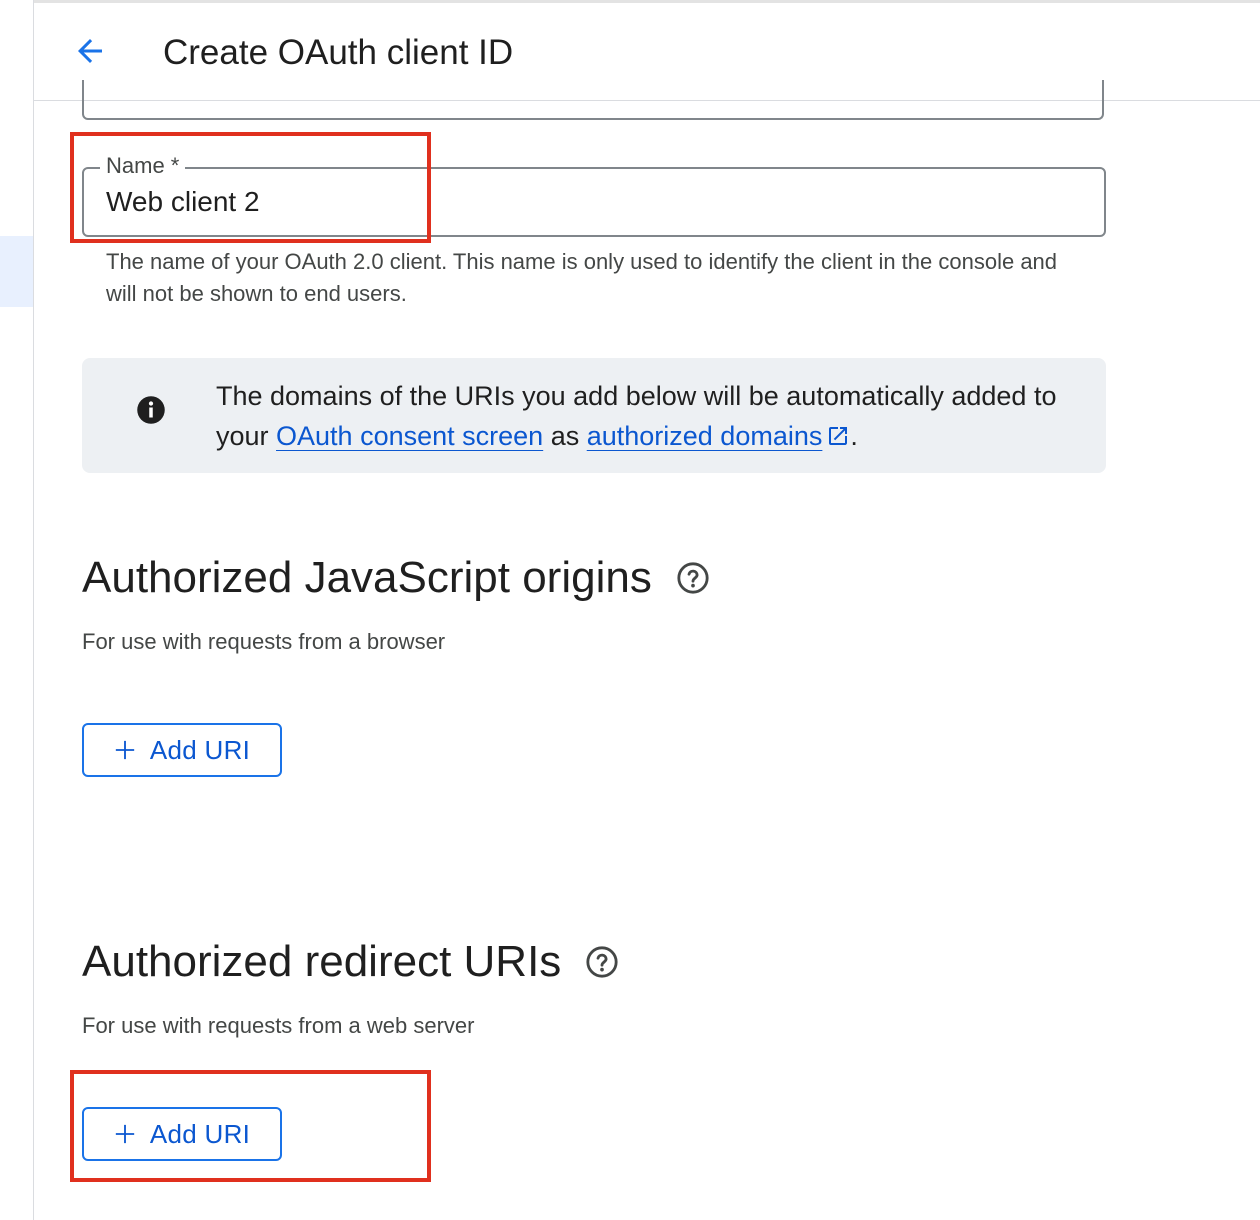 The width and height of the screenshot is (1260, 1220). I want to click on back-button, so click(90, 51).